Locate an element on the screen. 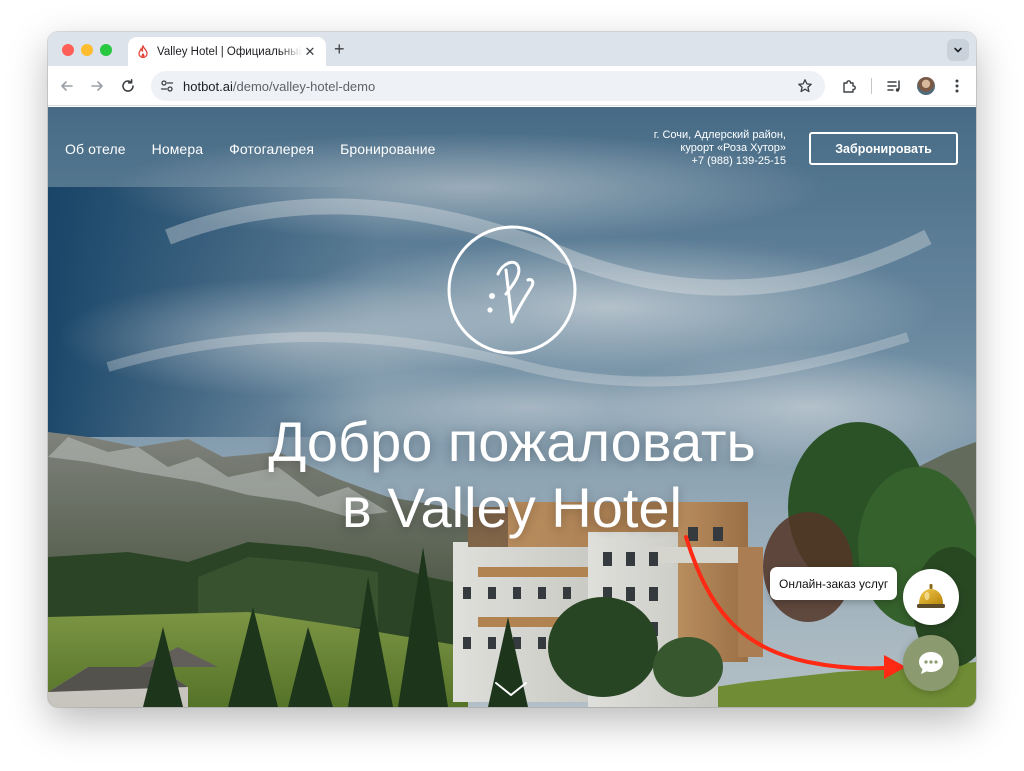 The width and height of the screenshot is (1024, 771). media-control-button is located at coordinates (894, 86).